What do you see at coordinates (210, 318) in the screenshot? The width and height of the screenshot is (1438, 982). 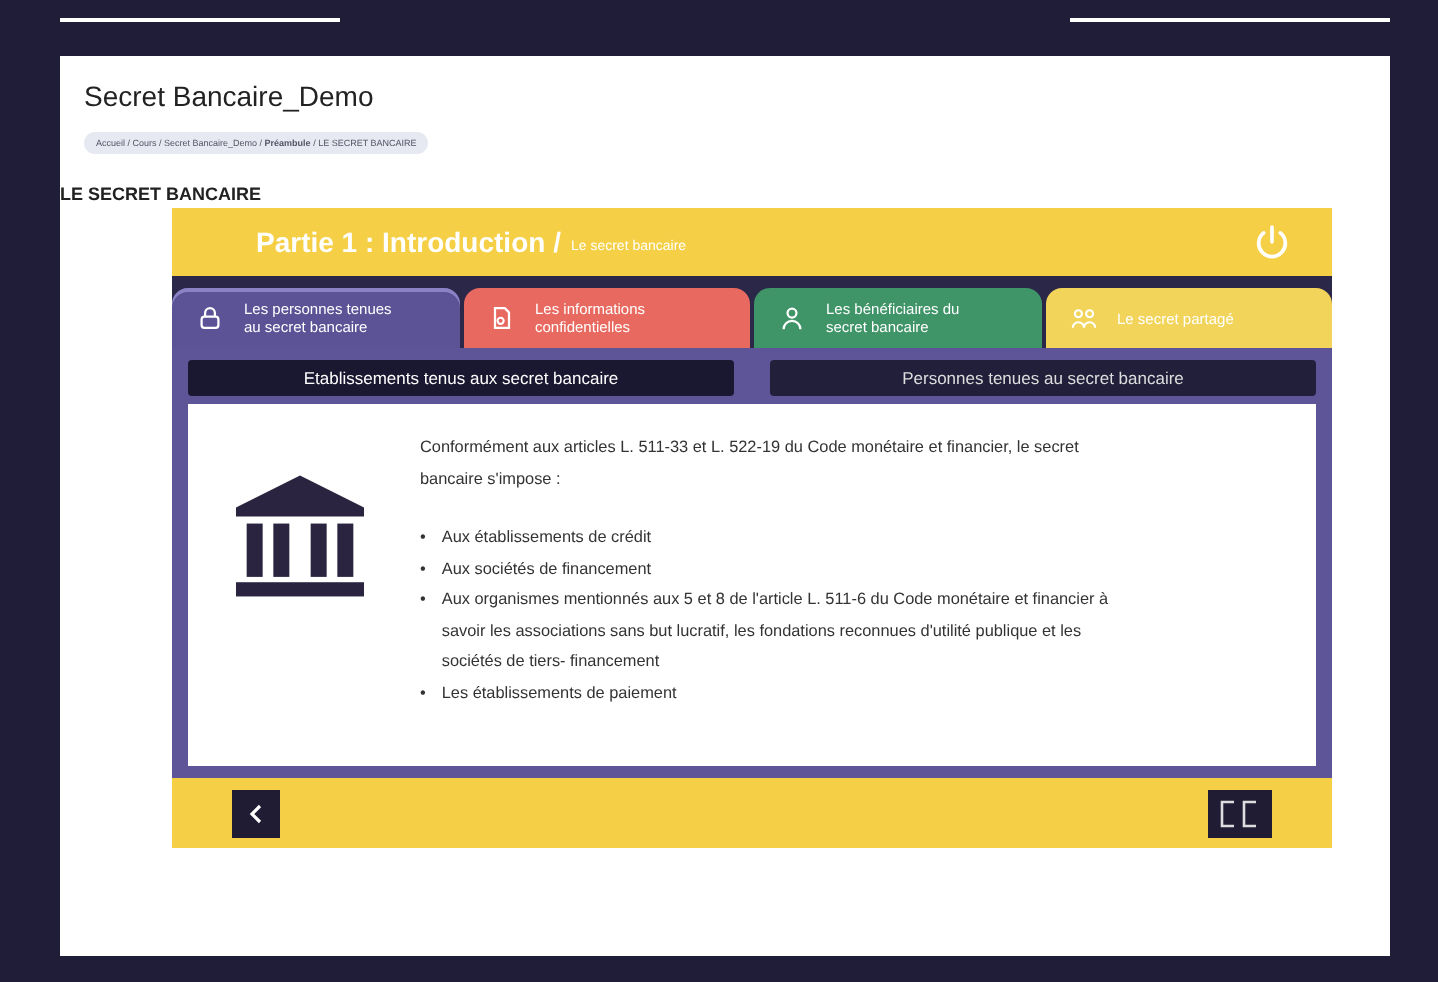 I see `lock-icon` at bounding box center [210, 318].